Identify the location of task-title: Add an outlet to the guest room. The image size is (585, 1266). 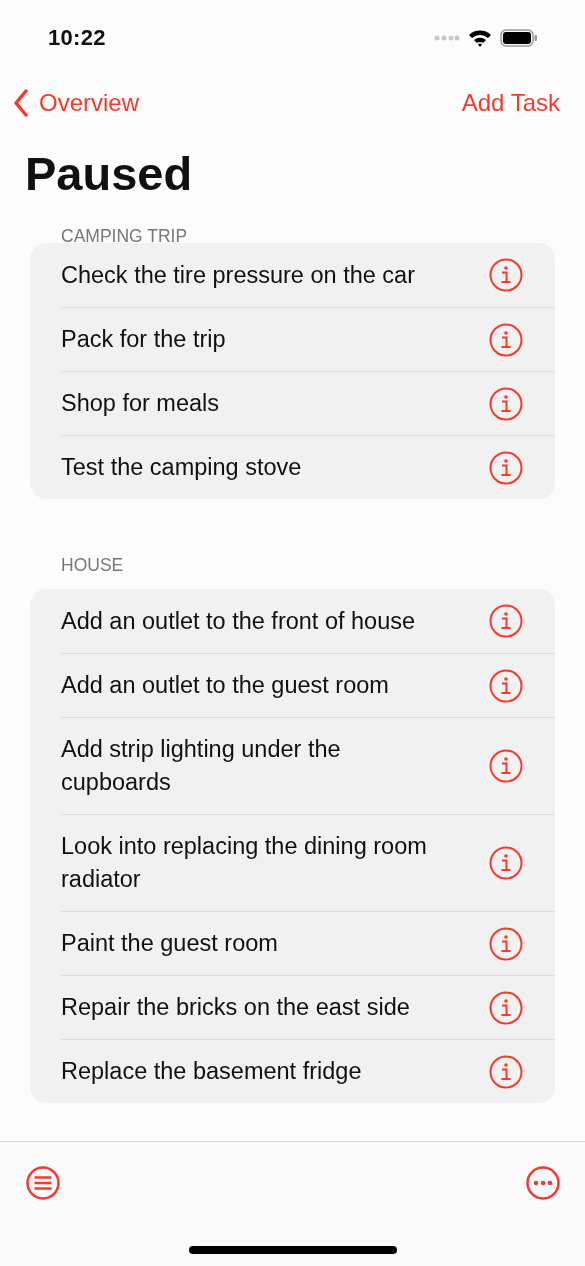
(225, 685).